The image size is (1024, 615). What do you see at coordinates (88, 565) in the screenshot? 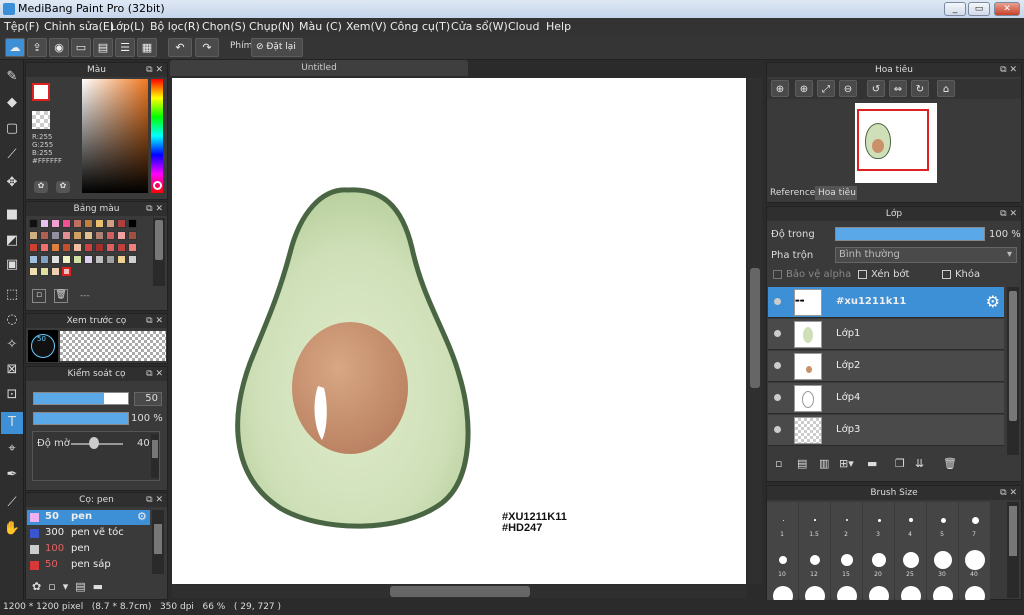
I see `brush-item: 50 pen sáp` at bounding box center [88, 565].